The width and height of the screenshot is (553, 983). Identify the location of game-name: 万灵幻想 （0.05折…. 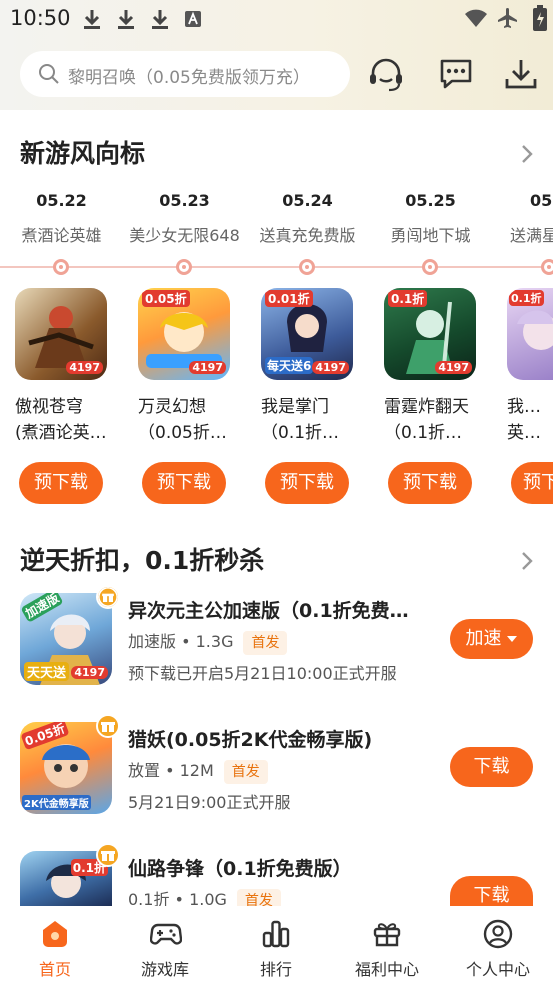
(184, 420).